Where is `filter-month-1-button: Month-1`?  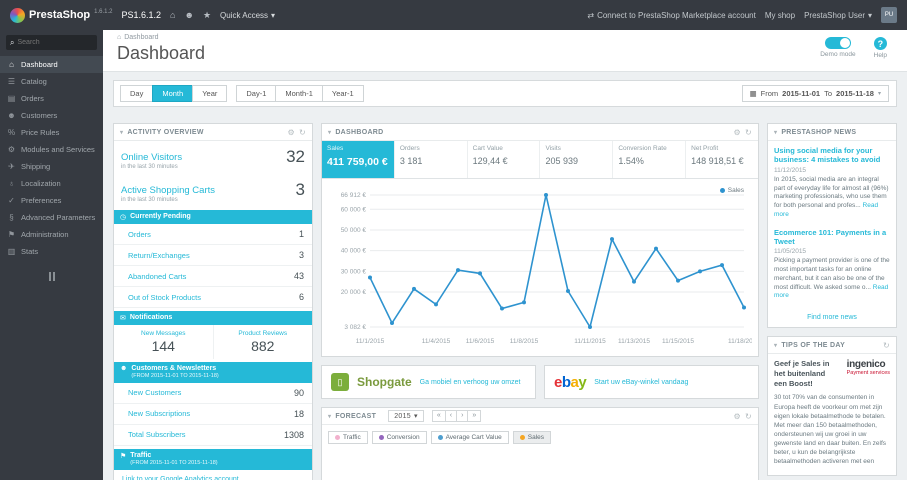 filter-month-1-button: Month-1 is located at coordinates (299, 93).